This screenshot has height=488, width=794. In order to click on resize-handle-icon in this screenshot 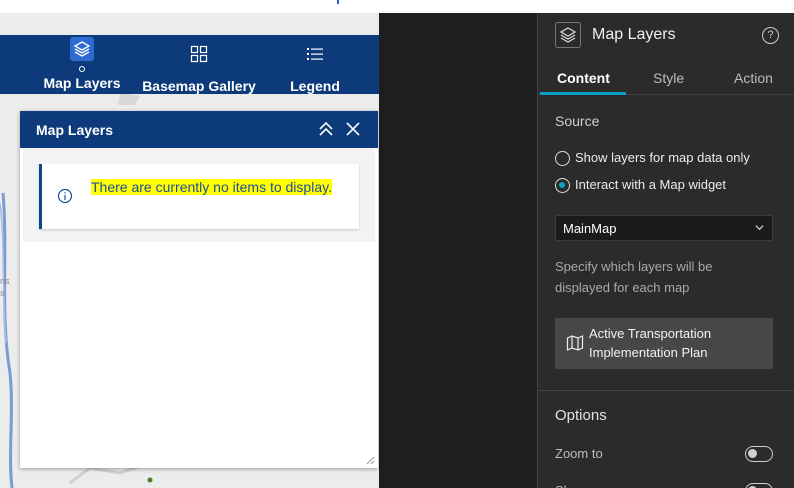, I will do `click(370, 460)`.